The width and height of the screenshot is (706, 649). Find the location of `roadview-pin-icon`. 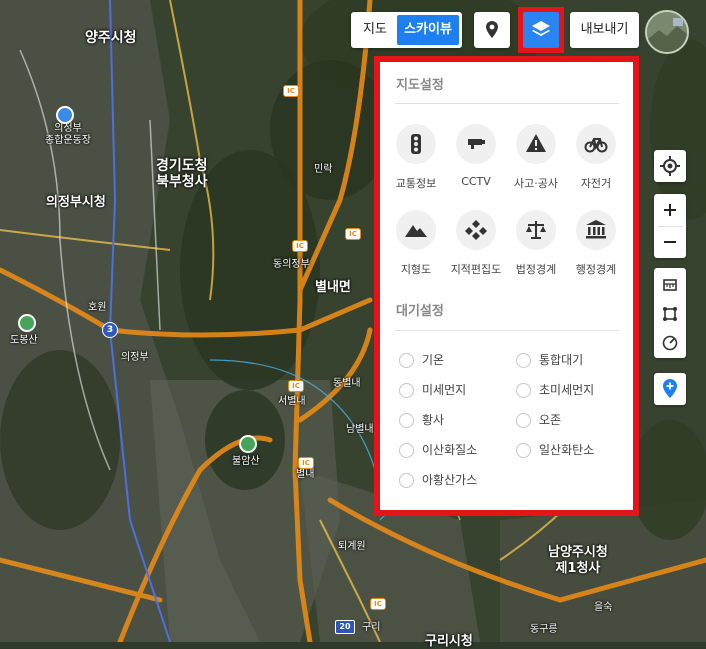

roadview-pin-icon is located at coordinates (492, 29).